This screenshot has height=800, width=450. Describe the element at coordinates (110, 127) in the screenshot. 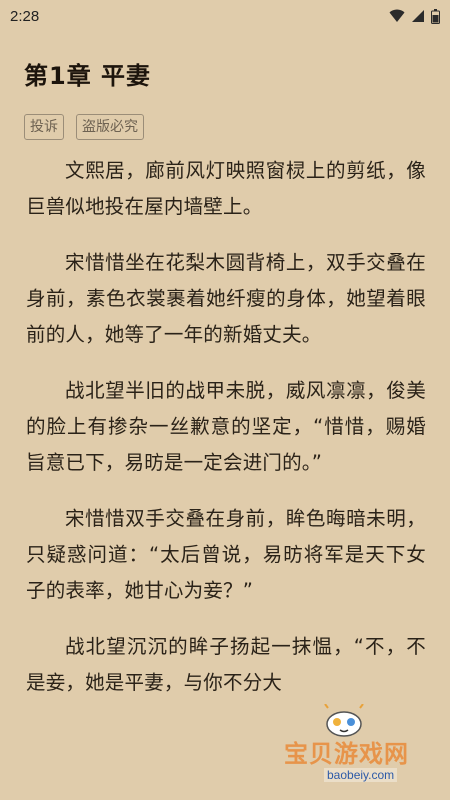

I see `piracy-notice-button: 盗版必究` at that location.